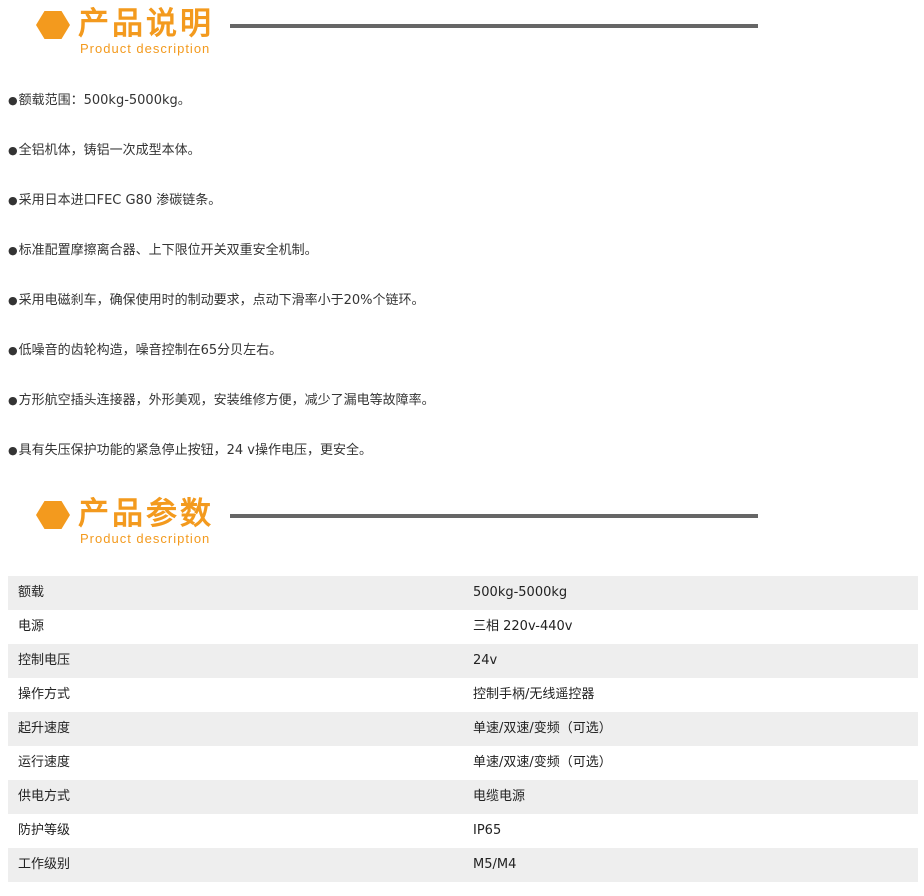 The width and height of the screenshot is (924, 896). What do you see at coordinates (690, 865) in the screenshot?
I see `spec-value: M5/M4` at bounding box center [690, 865].